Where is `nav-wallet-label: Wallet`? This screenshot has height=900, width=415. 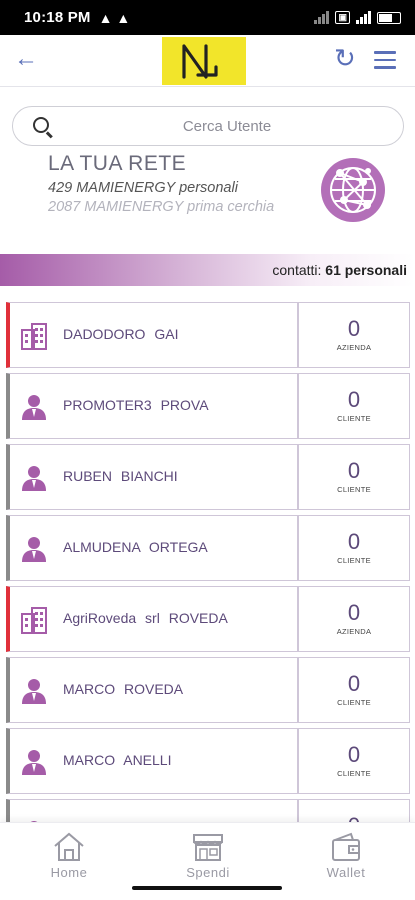
nav-wallet-label: Wallet is located at coordinates (346, 872).